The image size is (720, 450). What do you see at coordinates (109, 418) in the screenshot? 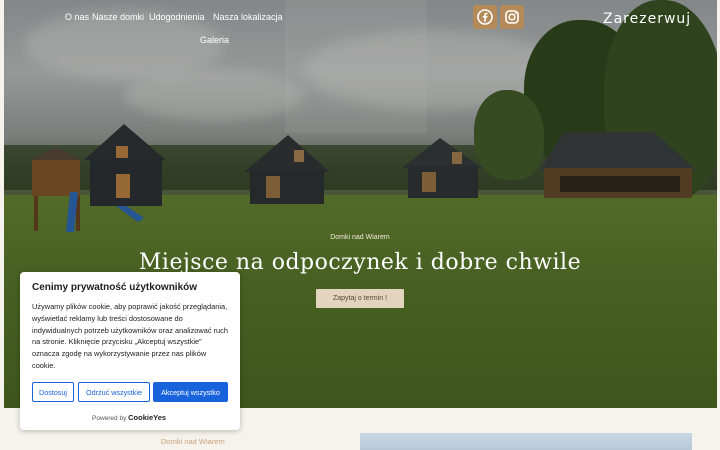
I see `powered-by-text: Powered by` at bounding box center [109, 418].